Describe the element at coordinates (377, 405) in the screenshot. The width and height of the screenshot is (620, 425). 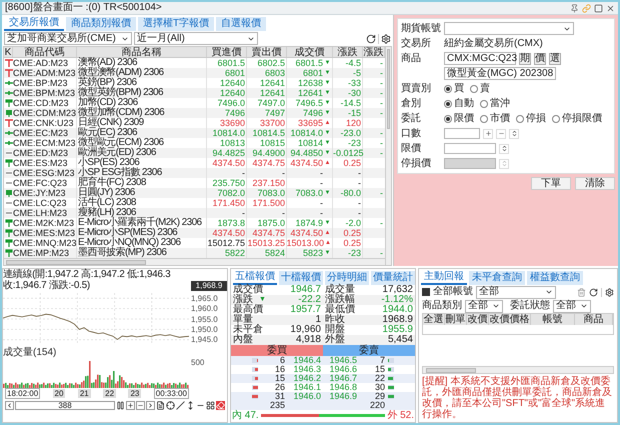
I see `ask-total: 220` at that location.